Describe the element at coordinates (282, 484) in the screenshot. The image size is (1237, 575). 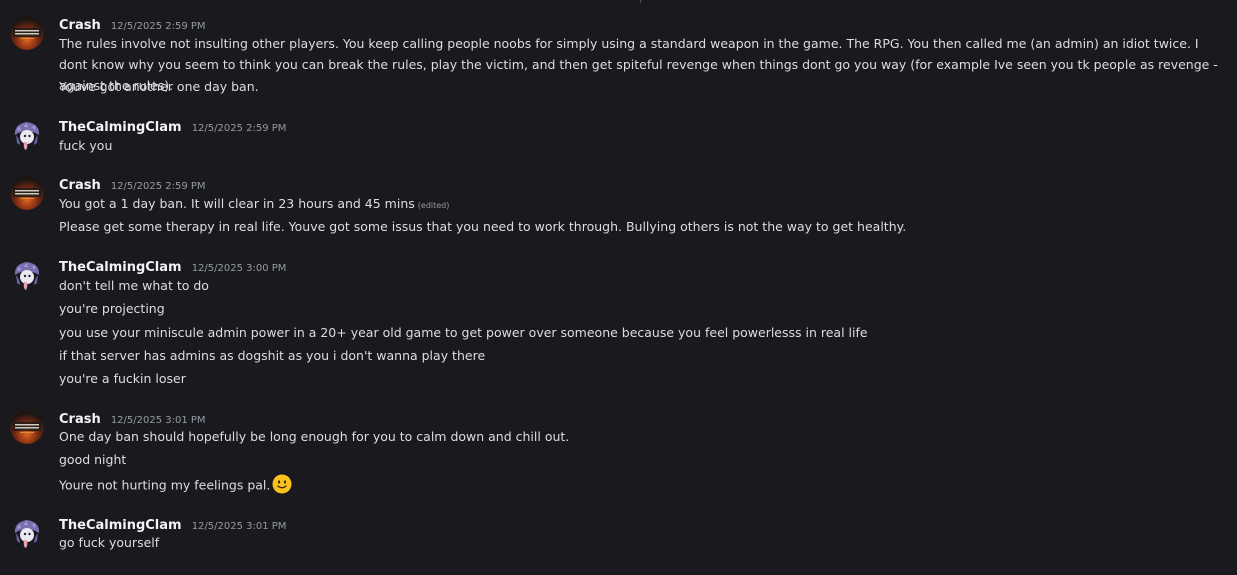
I see `slightly-smiling-face-emoji` at that location.